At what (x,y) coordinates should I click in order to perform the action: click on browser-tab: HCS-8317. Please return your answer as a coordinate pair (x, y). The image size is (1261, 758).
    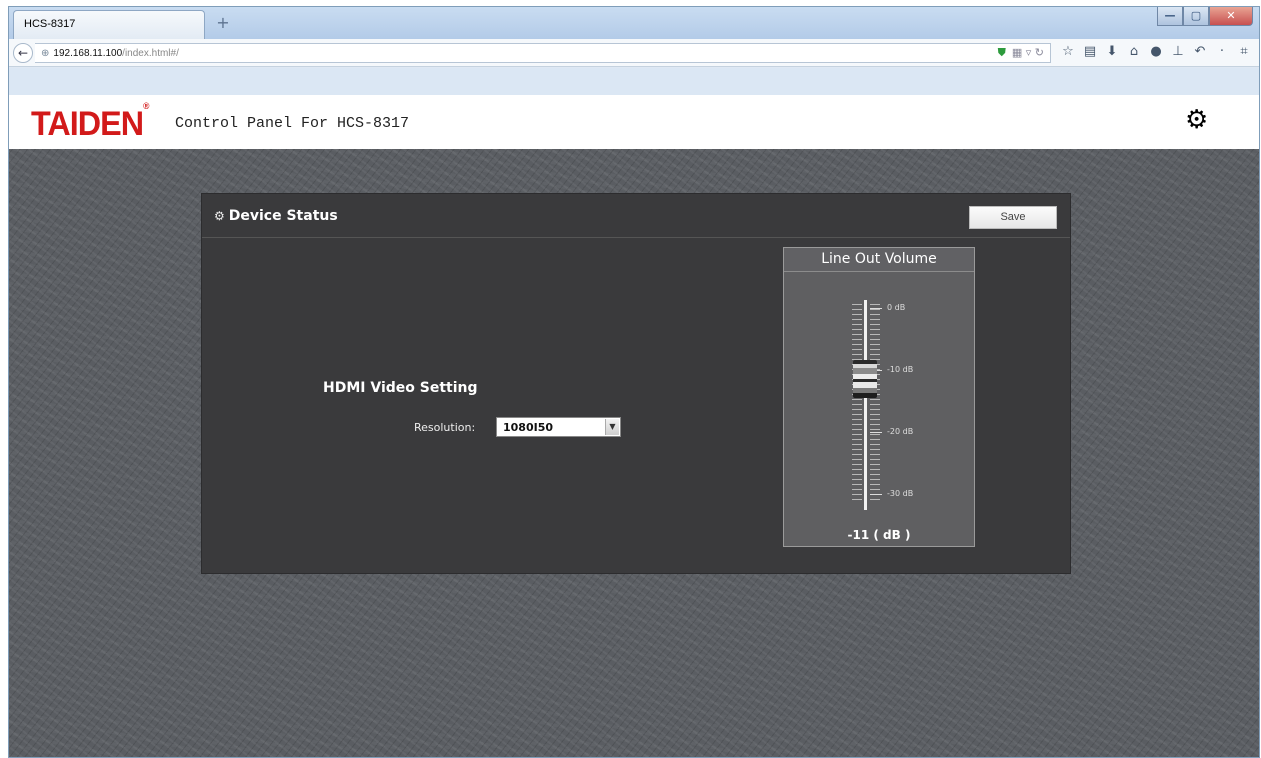
    Looking at the image, I should click on (109, 24).